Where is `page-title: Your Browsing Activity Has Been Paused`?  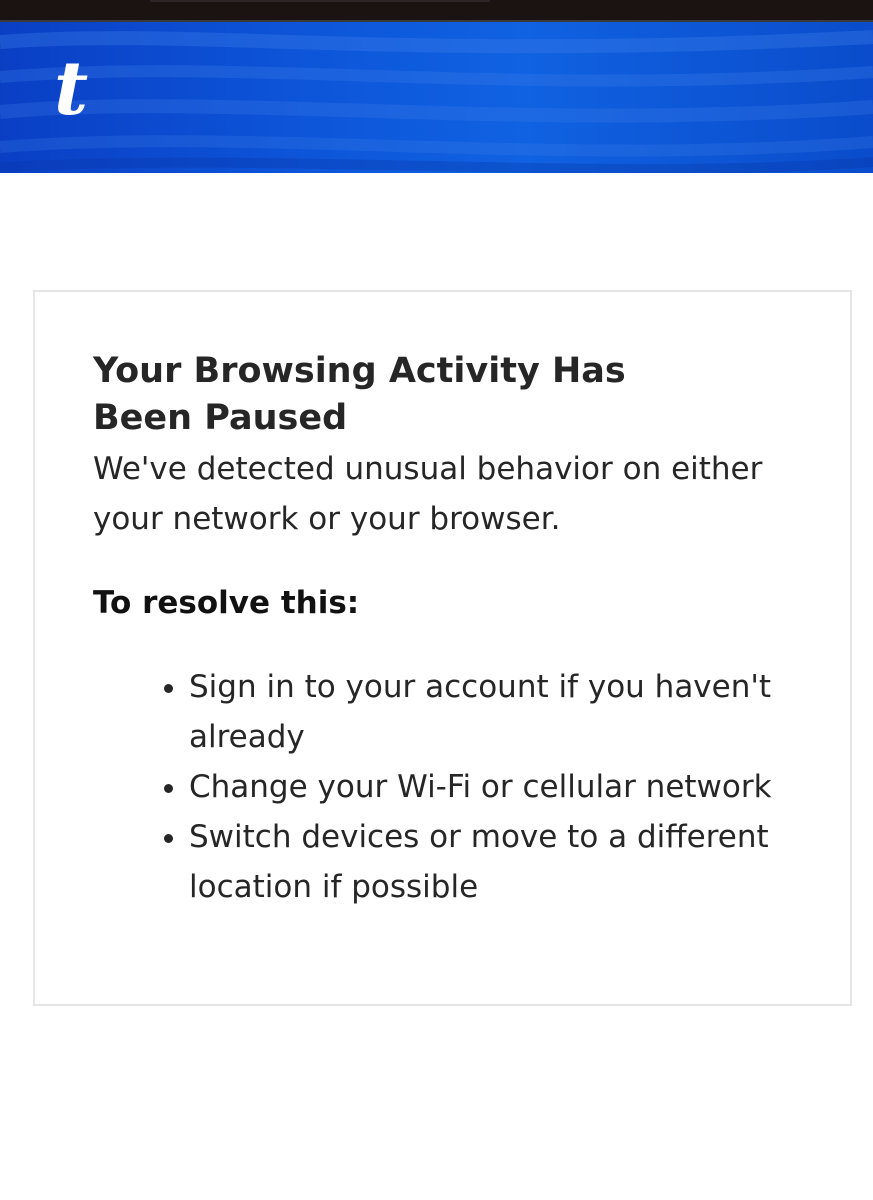 page-title: Your Browsing Activity Has Been Paused is located at coordinates (359, 394).